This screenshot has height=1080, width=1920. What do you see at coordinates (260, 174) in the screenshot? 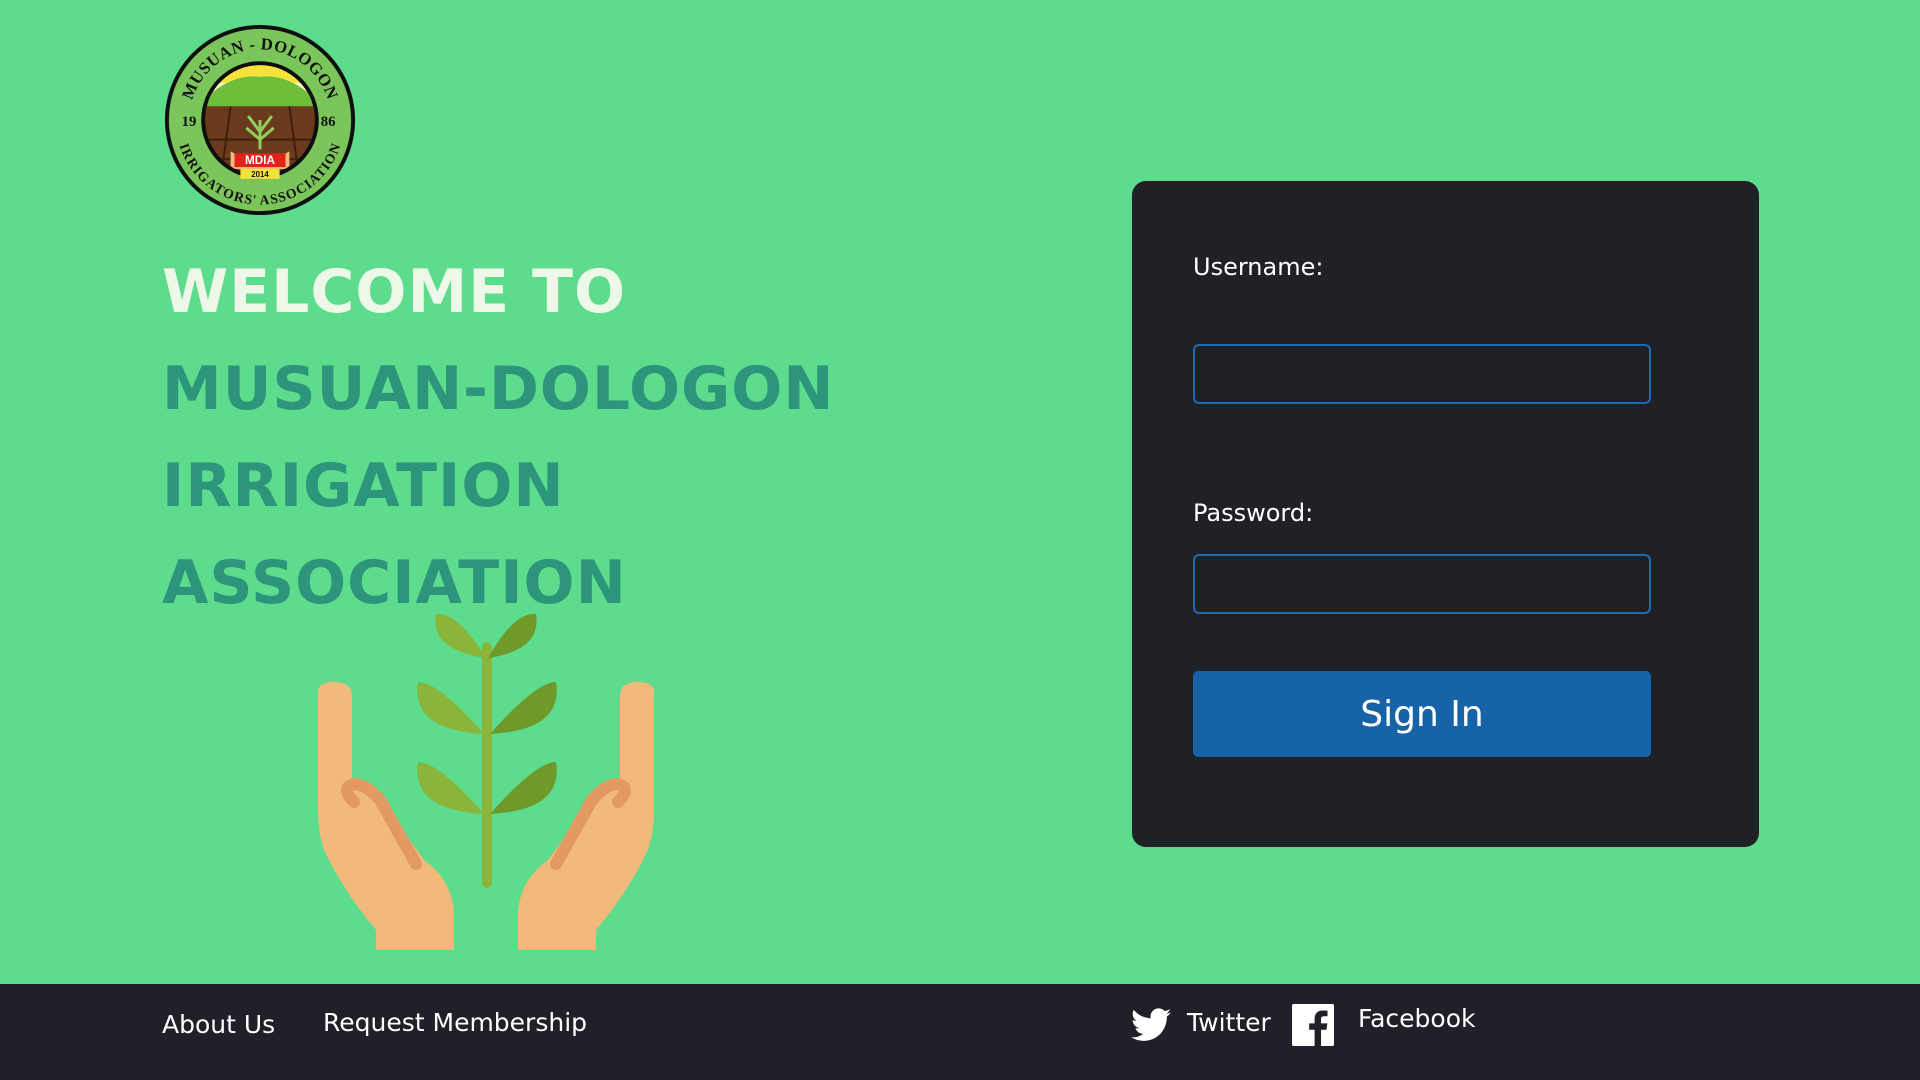
I see `logo-year-banner: 2014` at bounding box center [260, 174].